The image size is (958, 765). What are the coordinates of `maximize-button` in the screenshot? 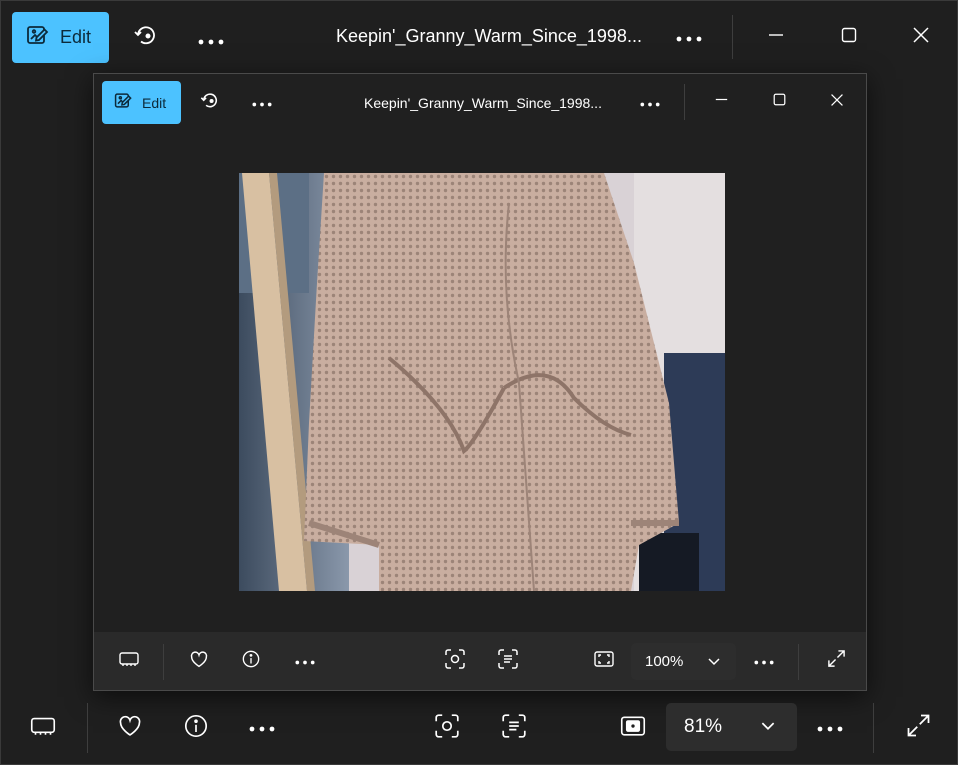 It's located at (849, 37).